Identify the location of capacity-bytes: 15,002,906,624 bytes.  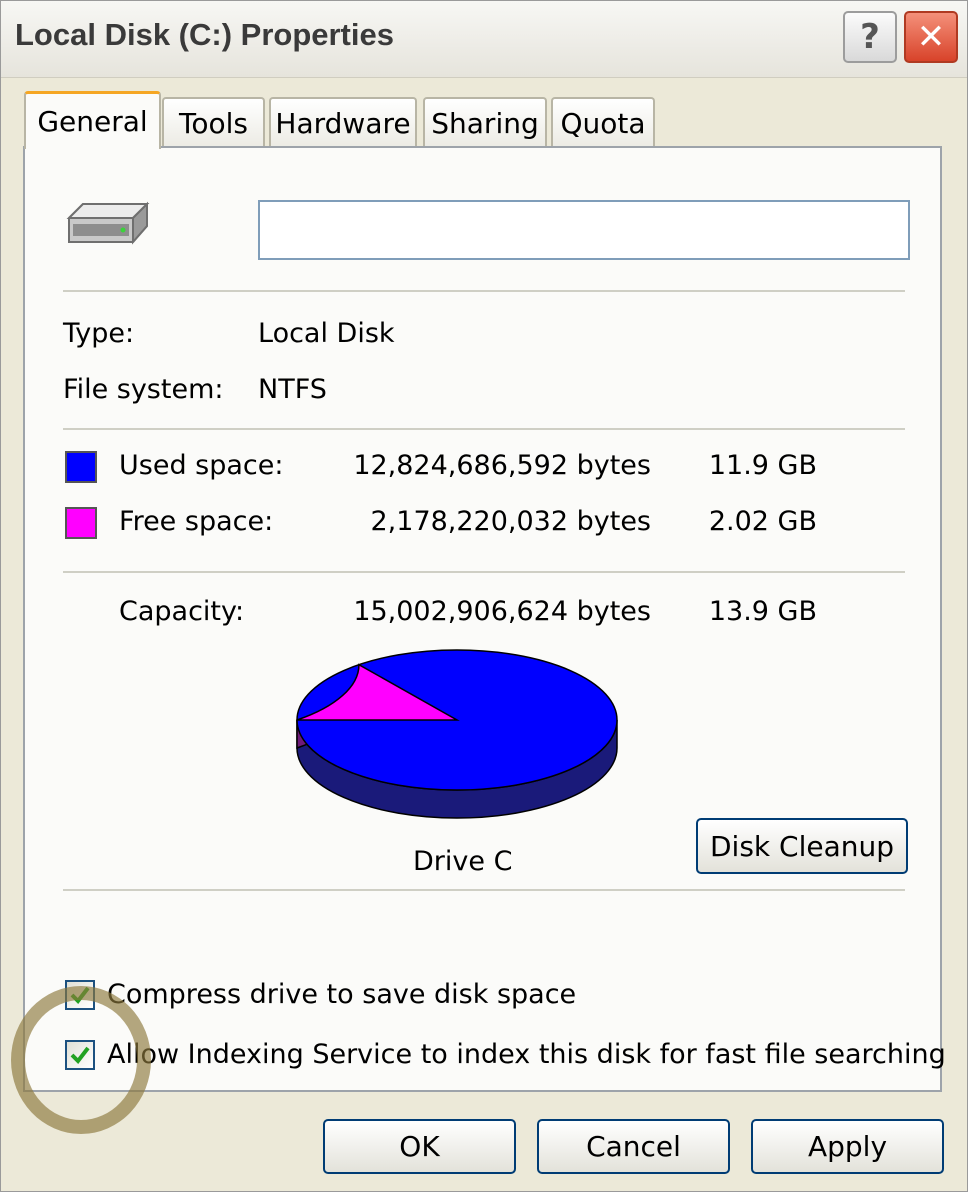
(502, 611).